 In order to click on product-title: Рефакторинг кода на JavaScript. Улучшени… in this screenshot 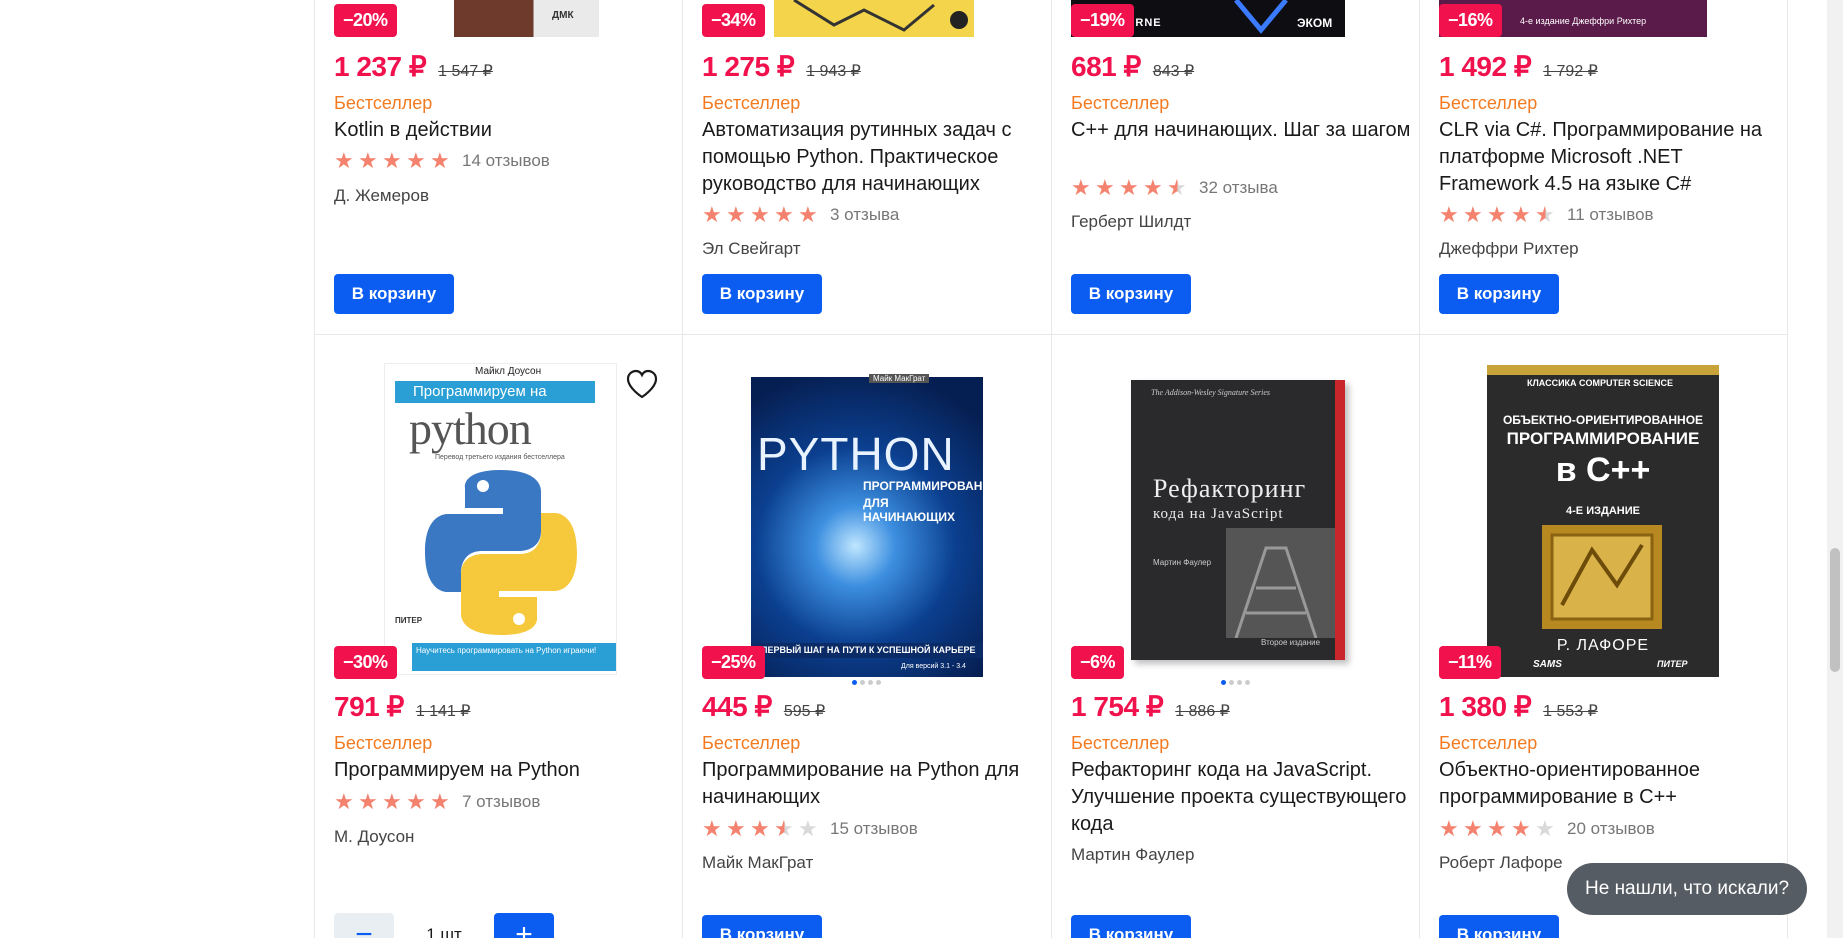, I will do `click(1241, 797)`.